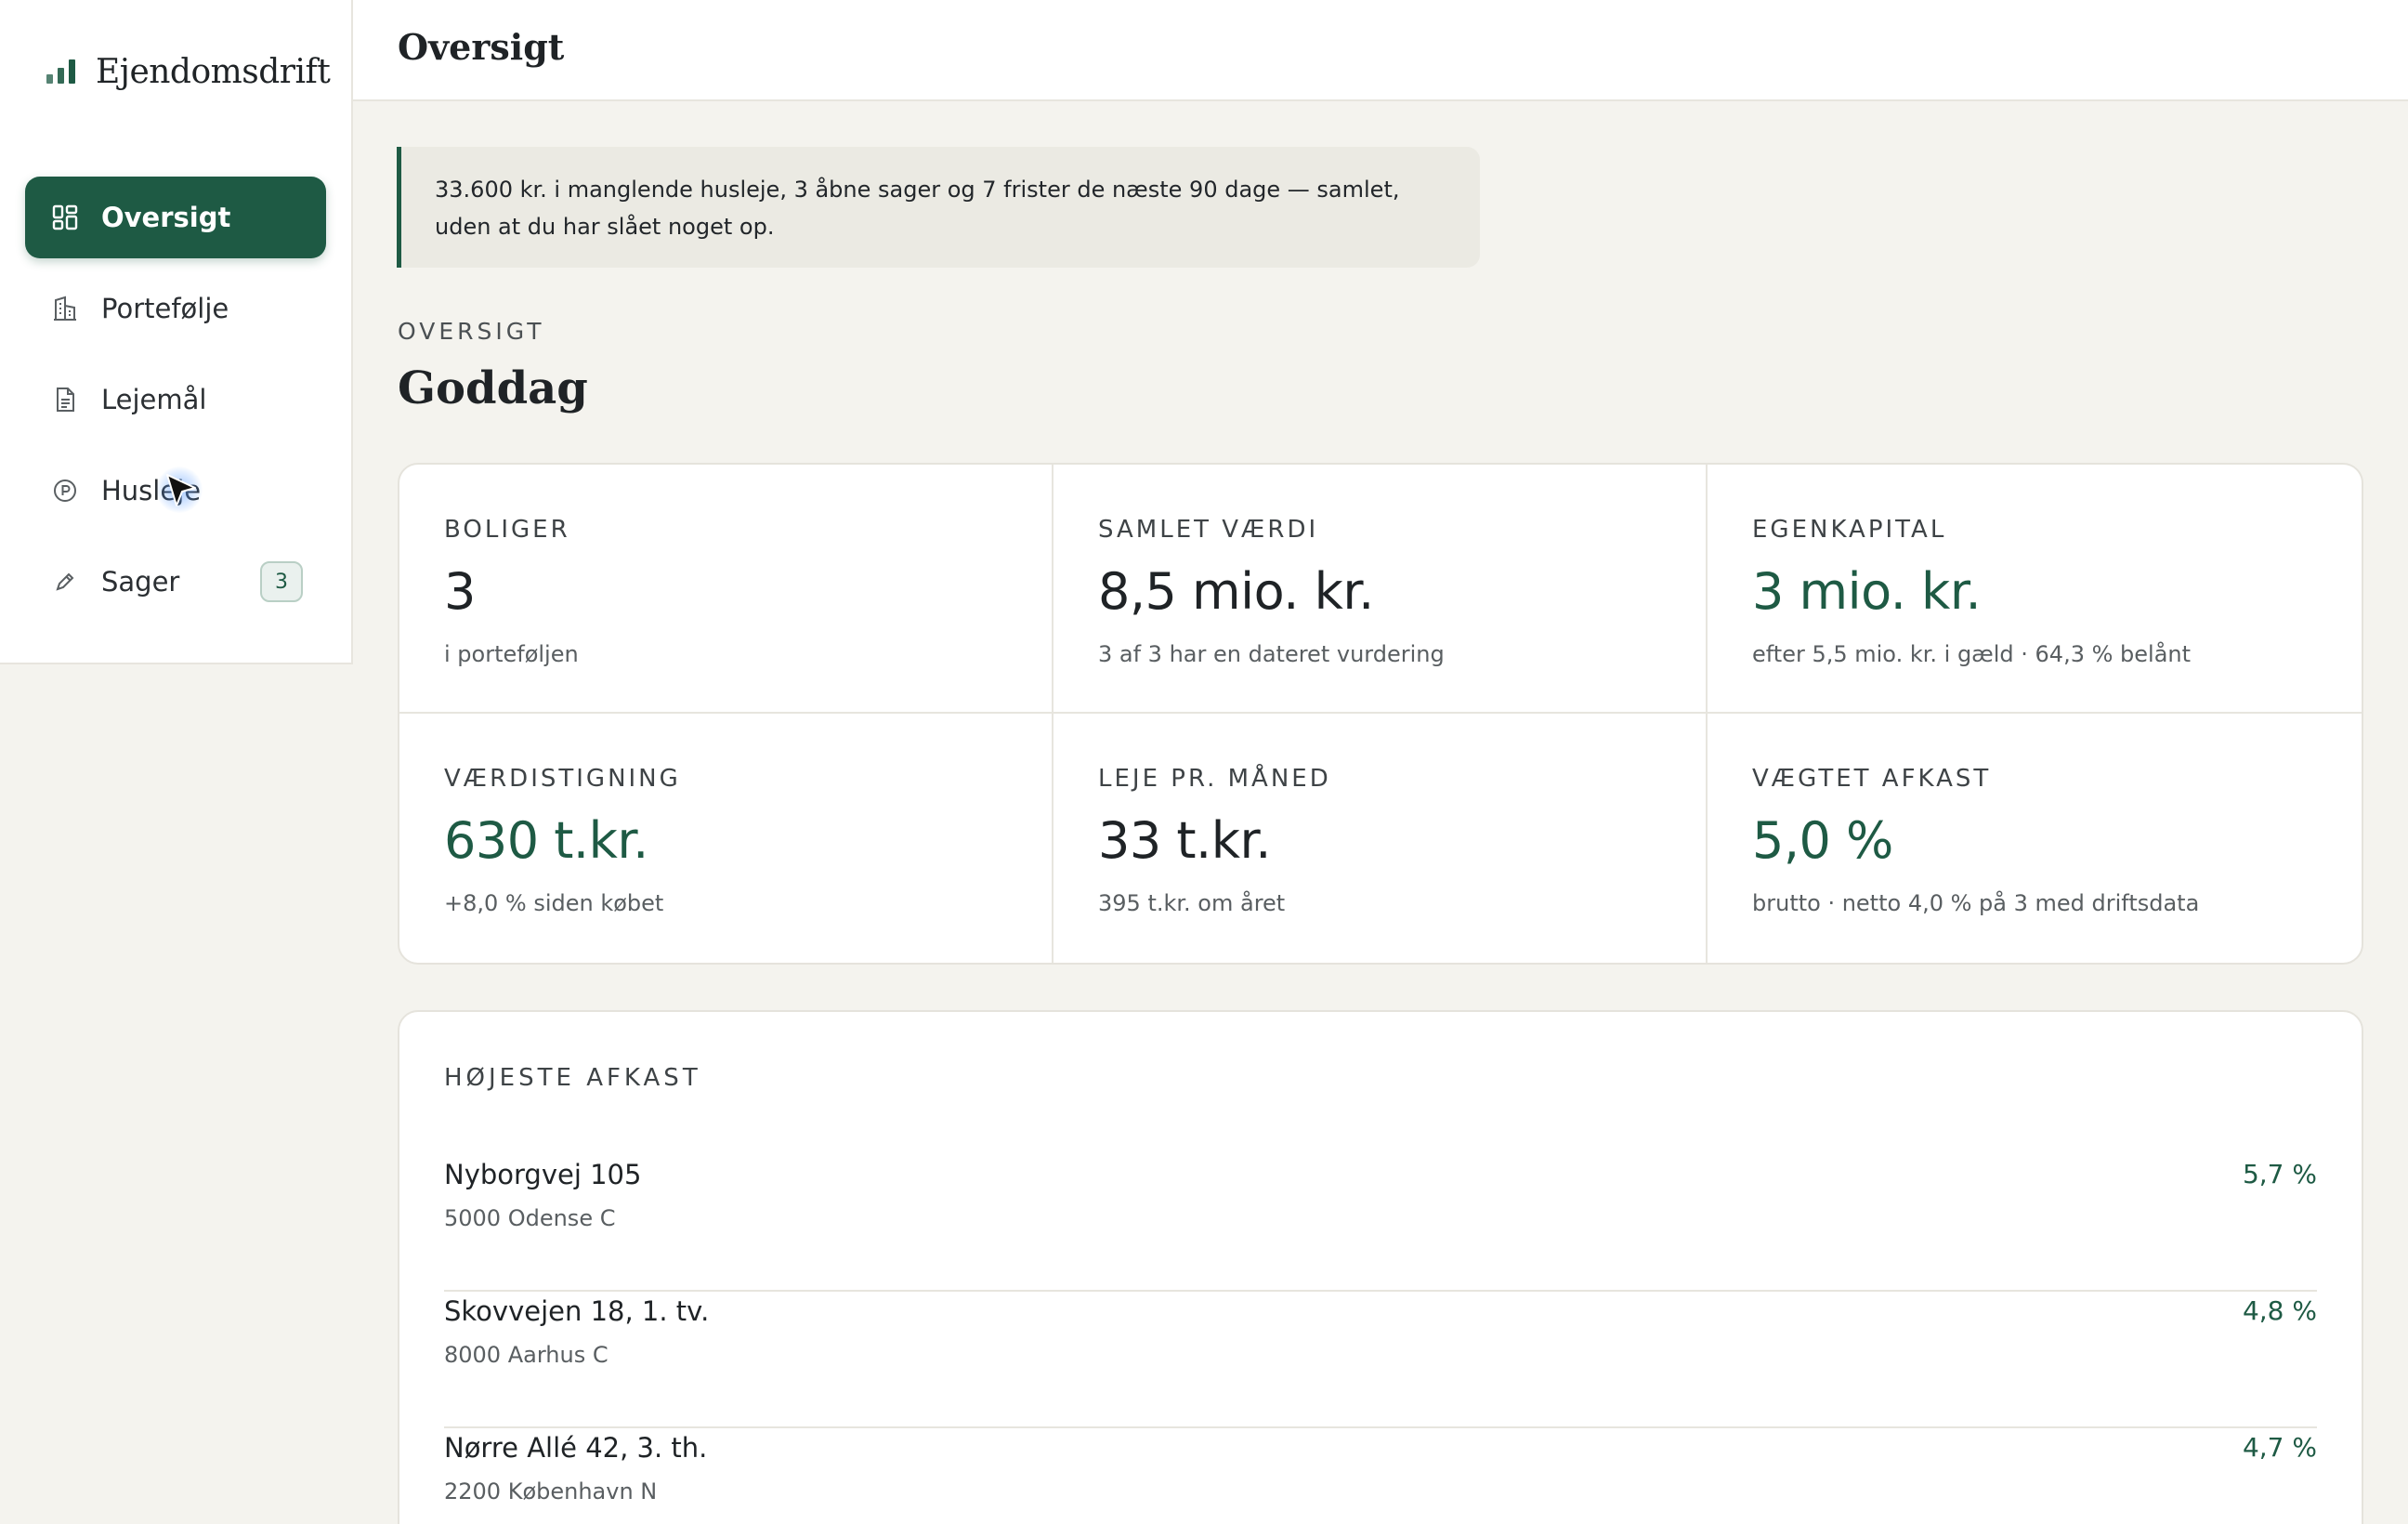 This screenshot has height=1524, width=2408. Describe the element at coordinates (576, 1448) in the screenshot. I see `property-address: Nørre Allé 42, 3. th.` at that location.